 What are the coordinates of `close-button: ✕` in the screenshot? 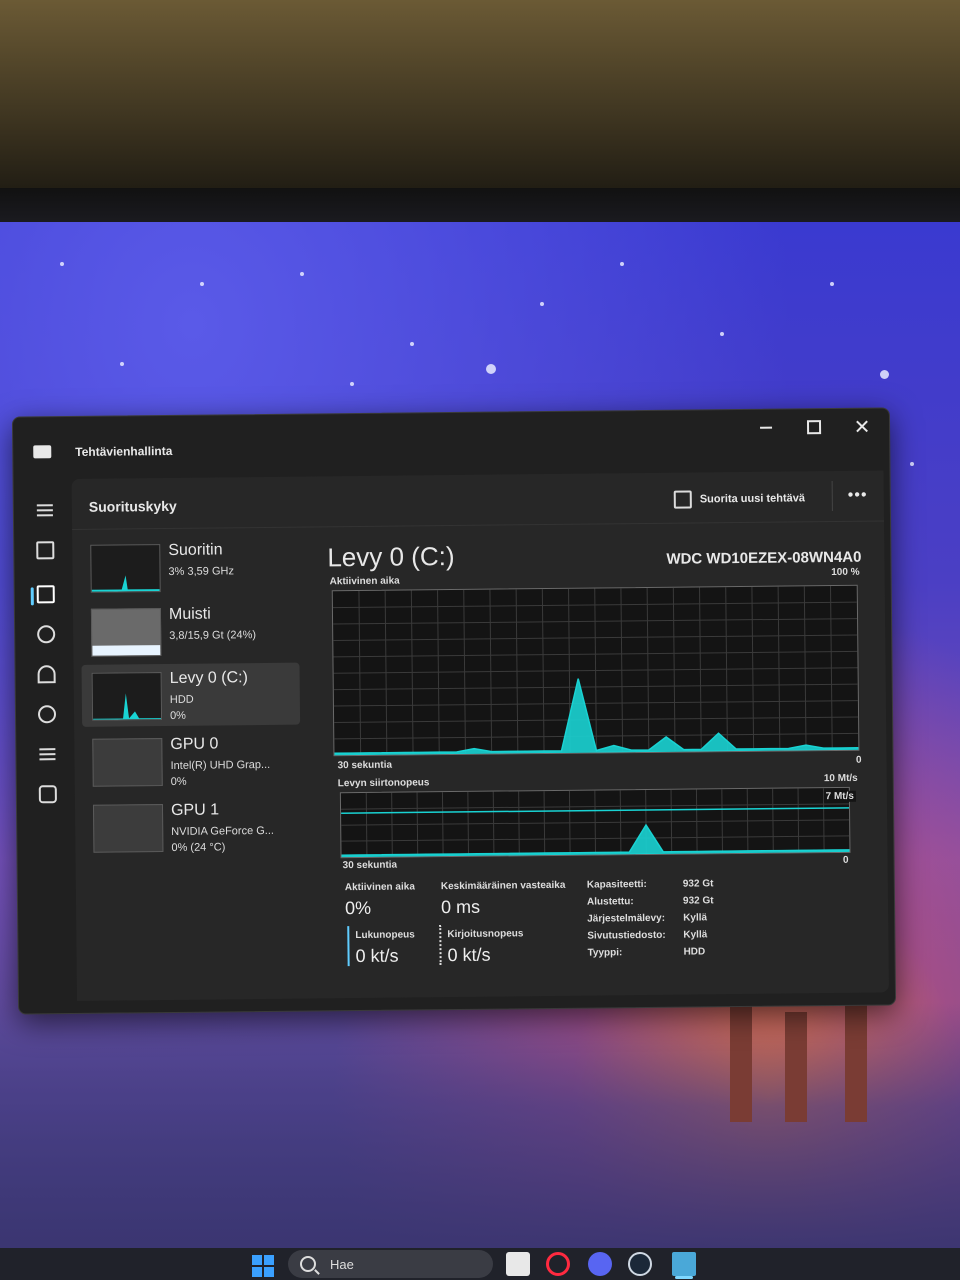 It's located at (862, 426).